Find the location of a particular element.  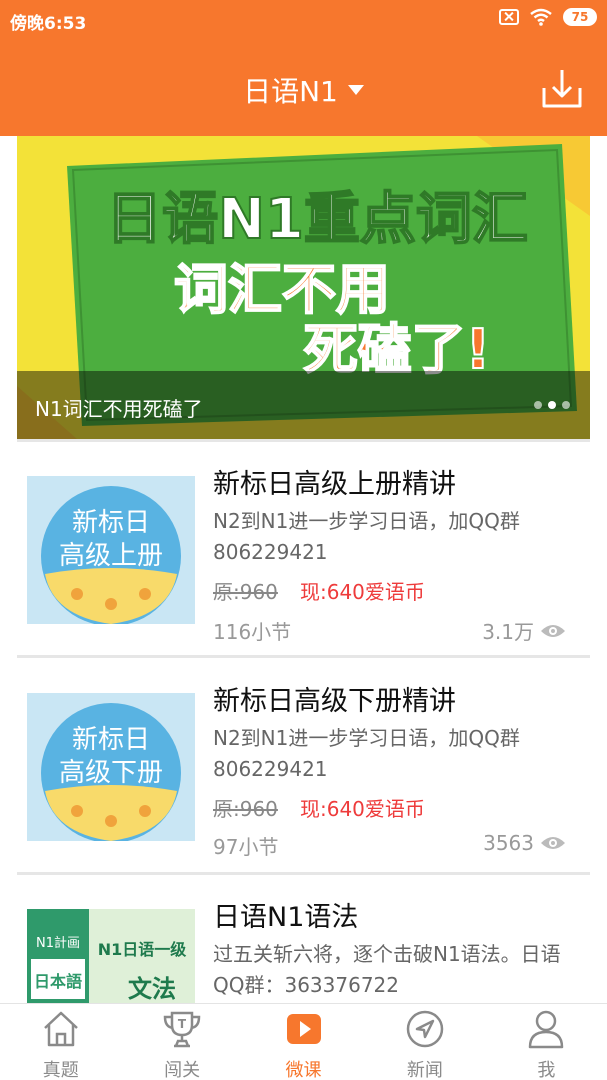

banner-caption-bar: N1词汇不用死磕了 is located at coordinates (303, 405).